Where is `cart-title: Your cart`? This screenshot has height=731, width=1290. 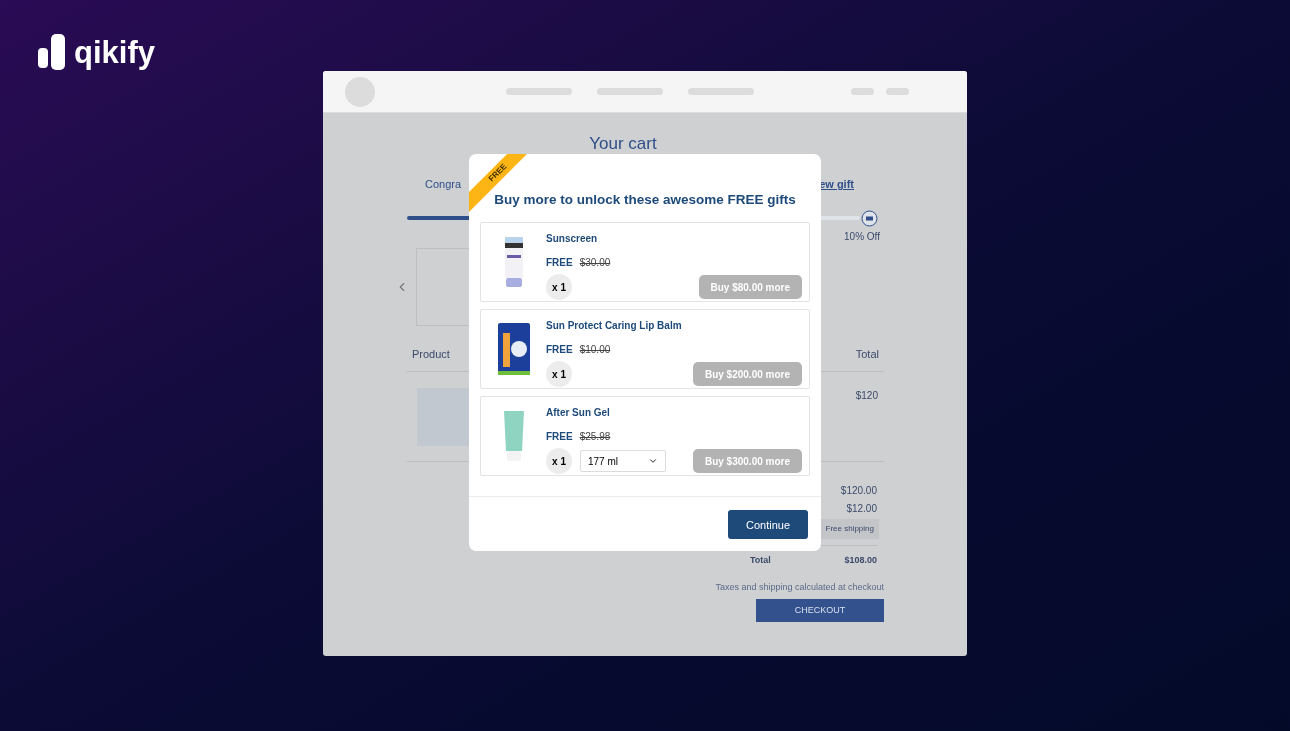 cart-title: Your cart is located at coordinates (623, 144).